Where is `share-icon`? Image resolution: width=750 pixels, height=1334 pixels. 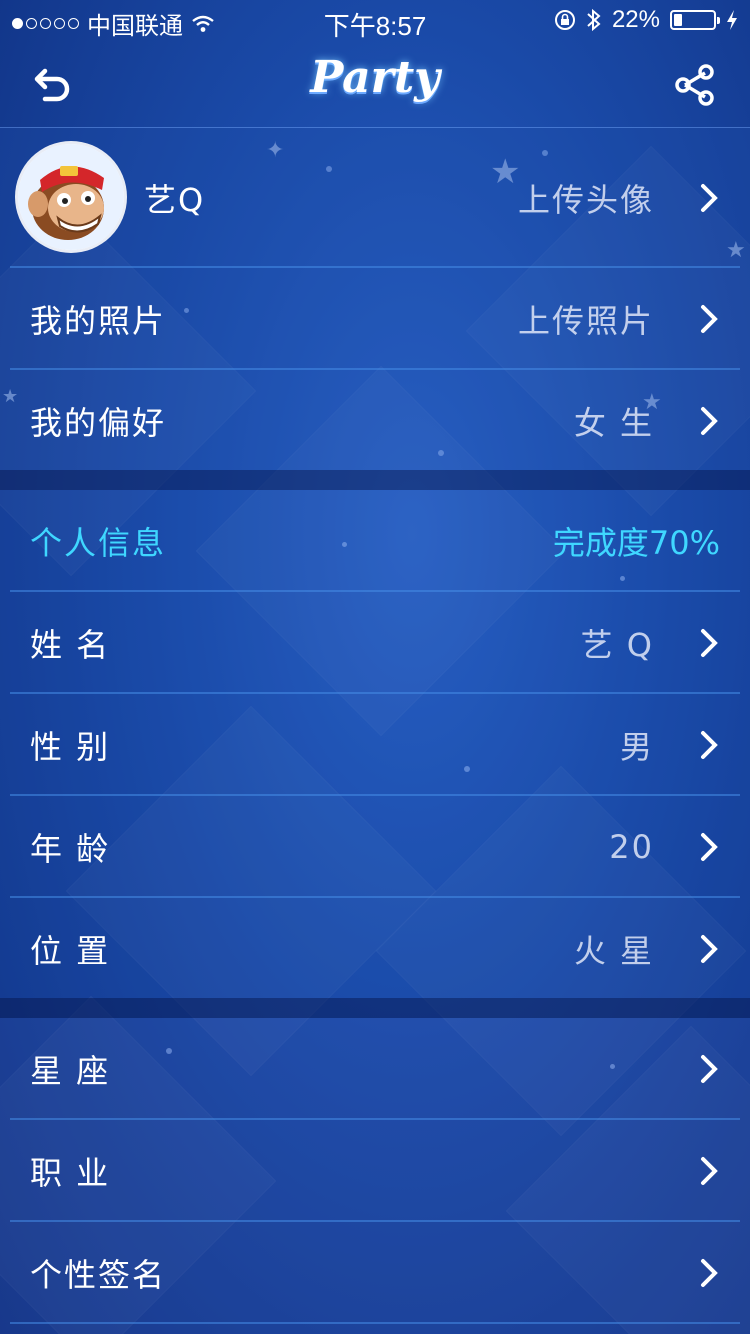
share-icon is located at coordinates (694, 85).